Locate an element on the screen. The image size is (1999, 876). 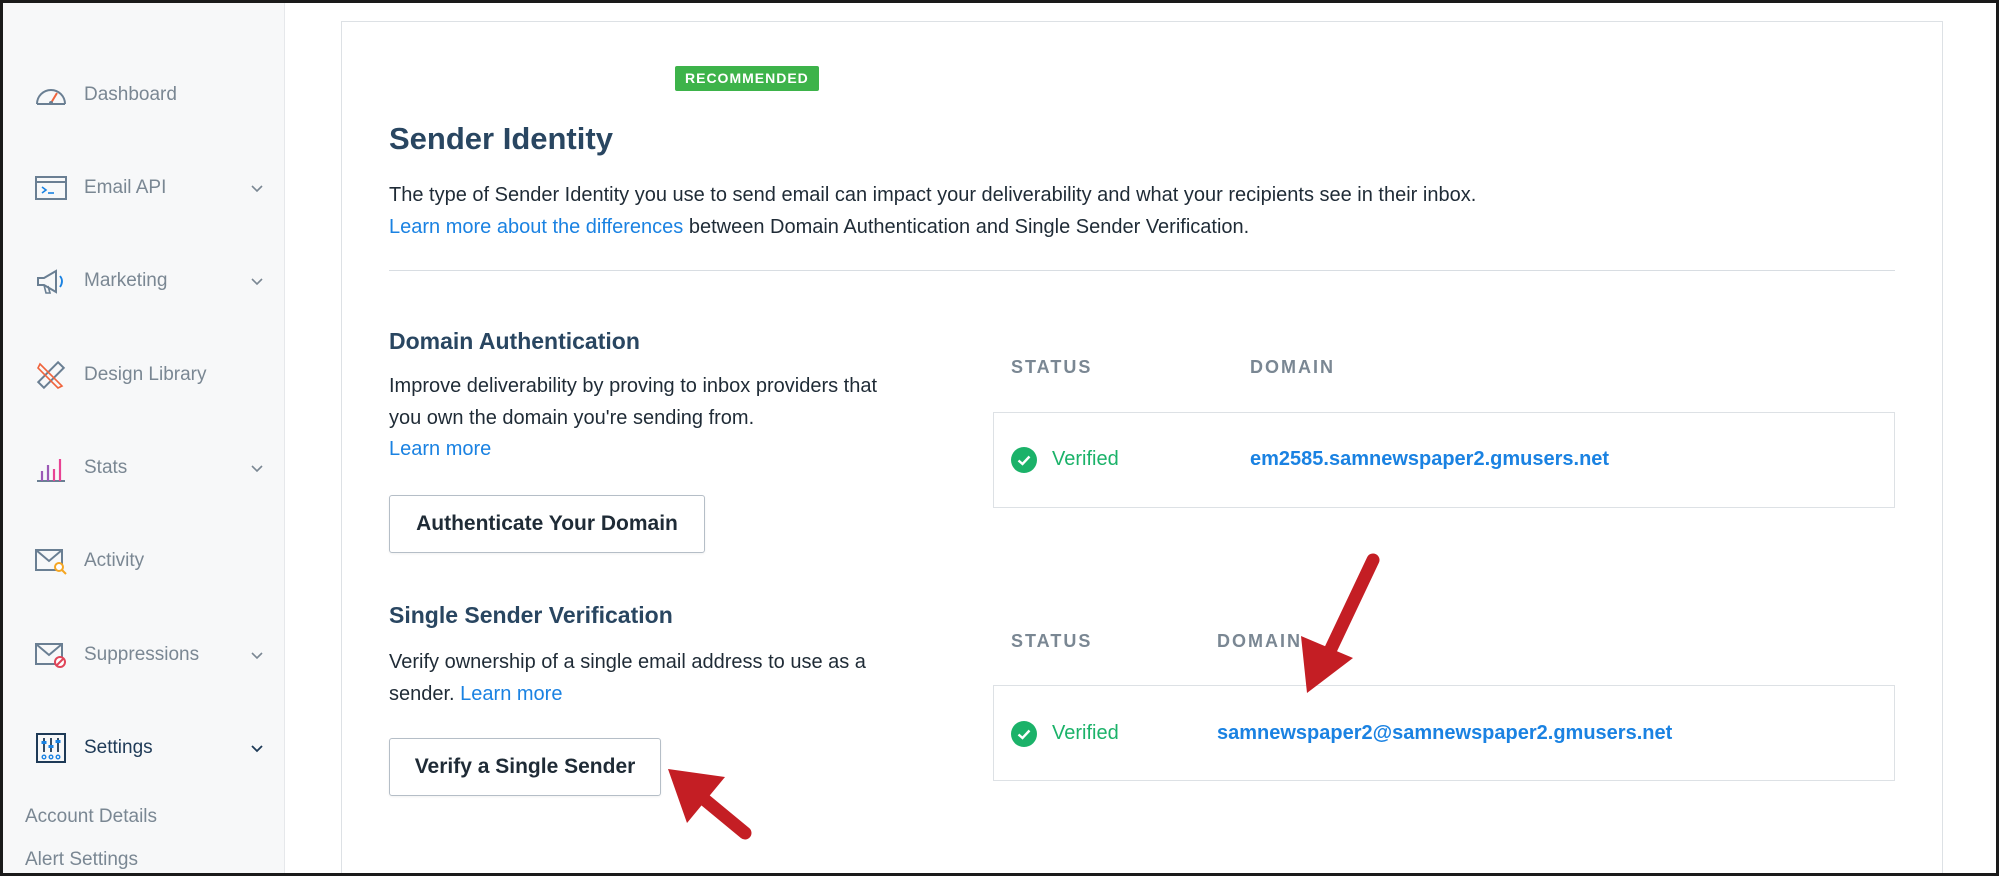
sidebar-item-label: Activity is located at coordinates (114, 560).